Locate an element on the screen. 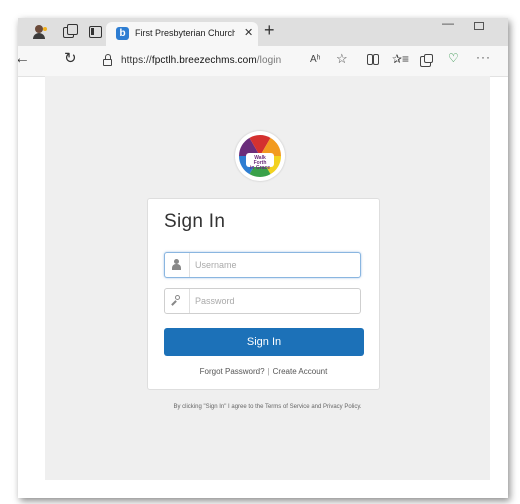 This screenshot has width=520, height=504. profile-icon is located at coordinates (40, 32).